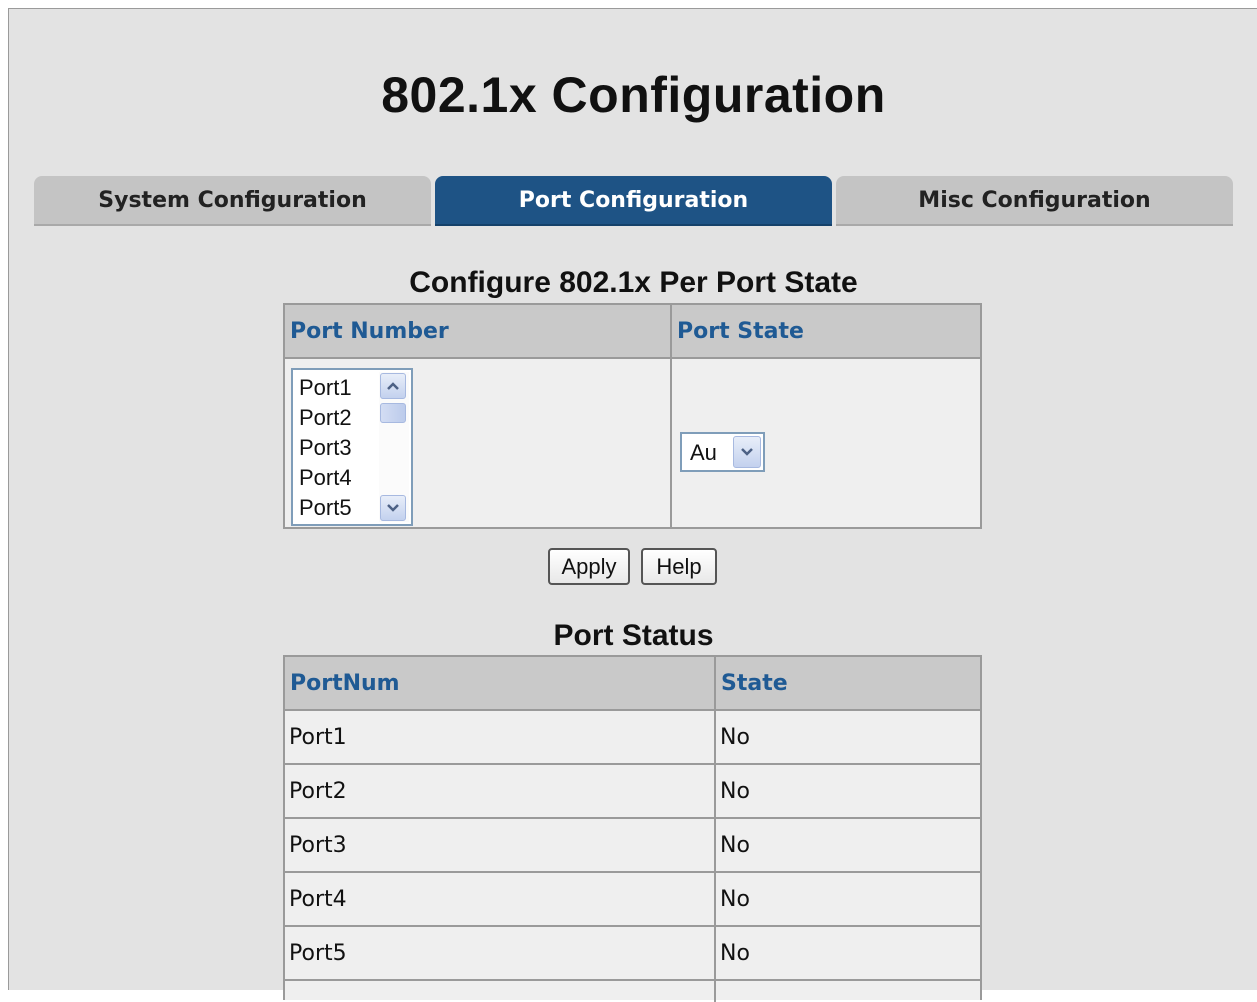 Image resolution: width=1257 pixels, height=1002 pixels. I want to click on chevron-up-icon, so click(393, 386).